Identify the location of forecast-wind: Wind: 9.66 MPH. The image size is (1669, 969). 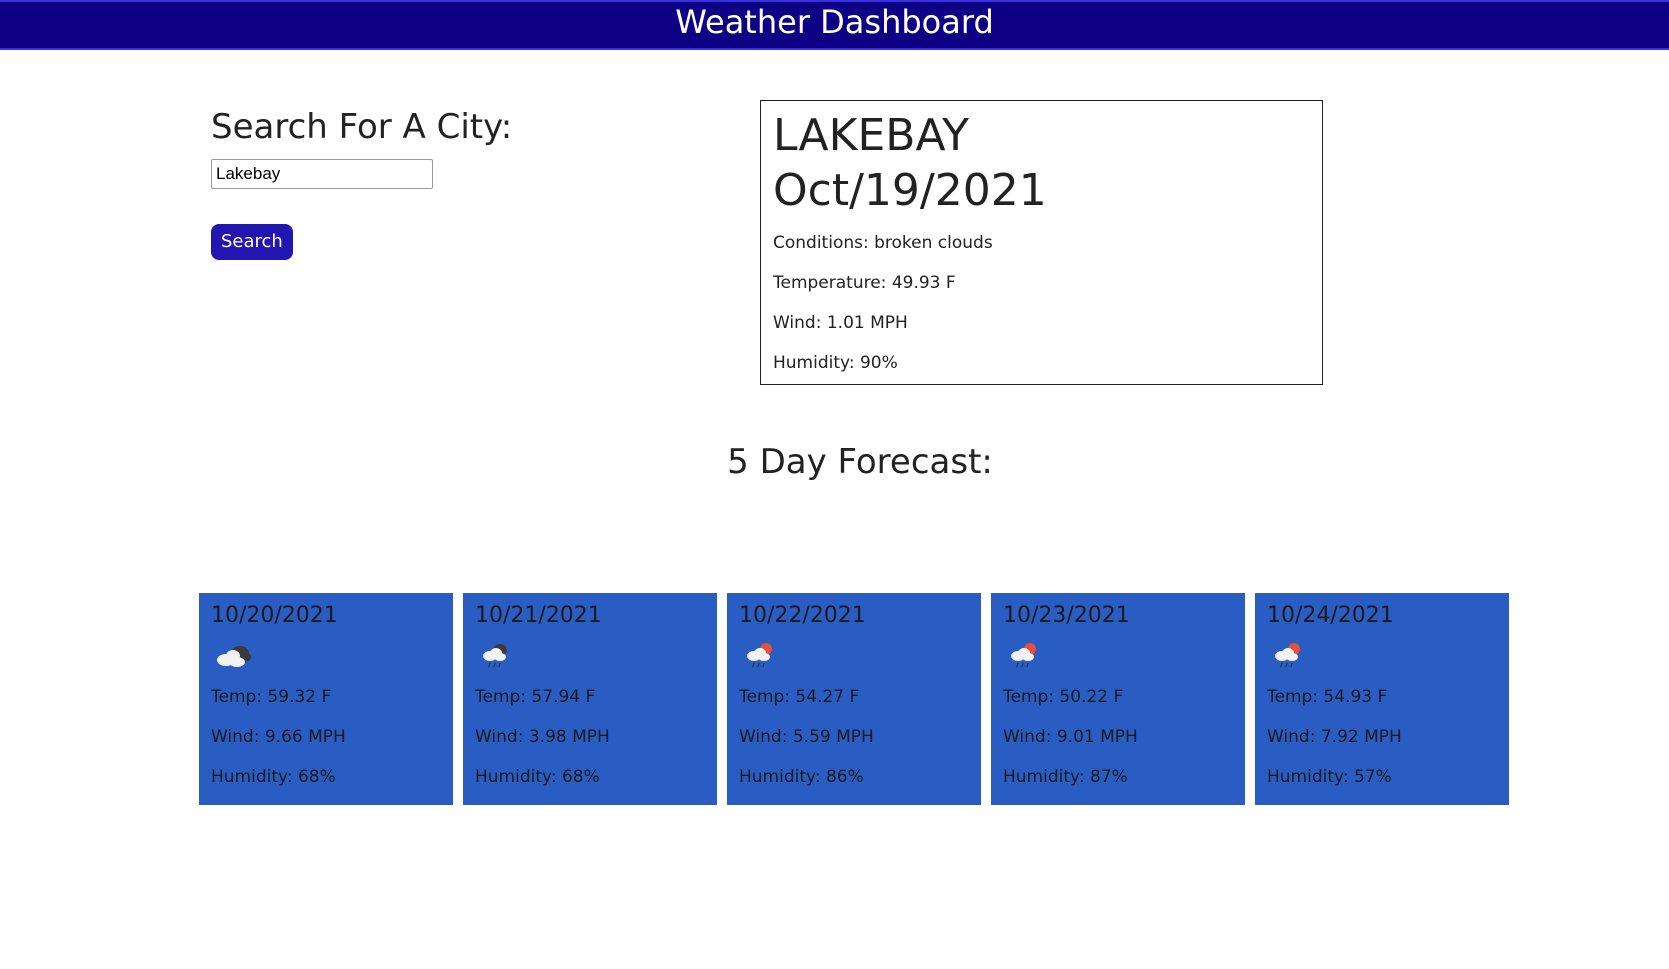
(278, 737).